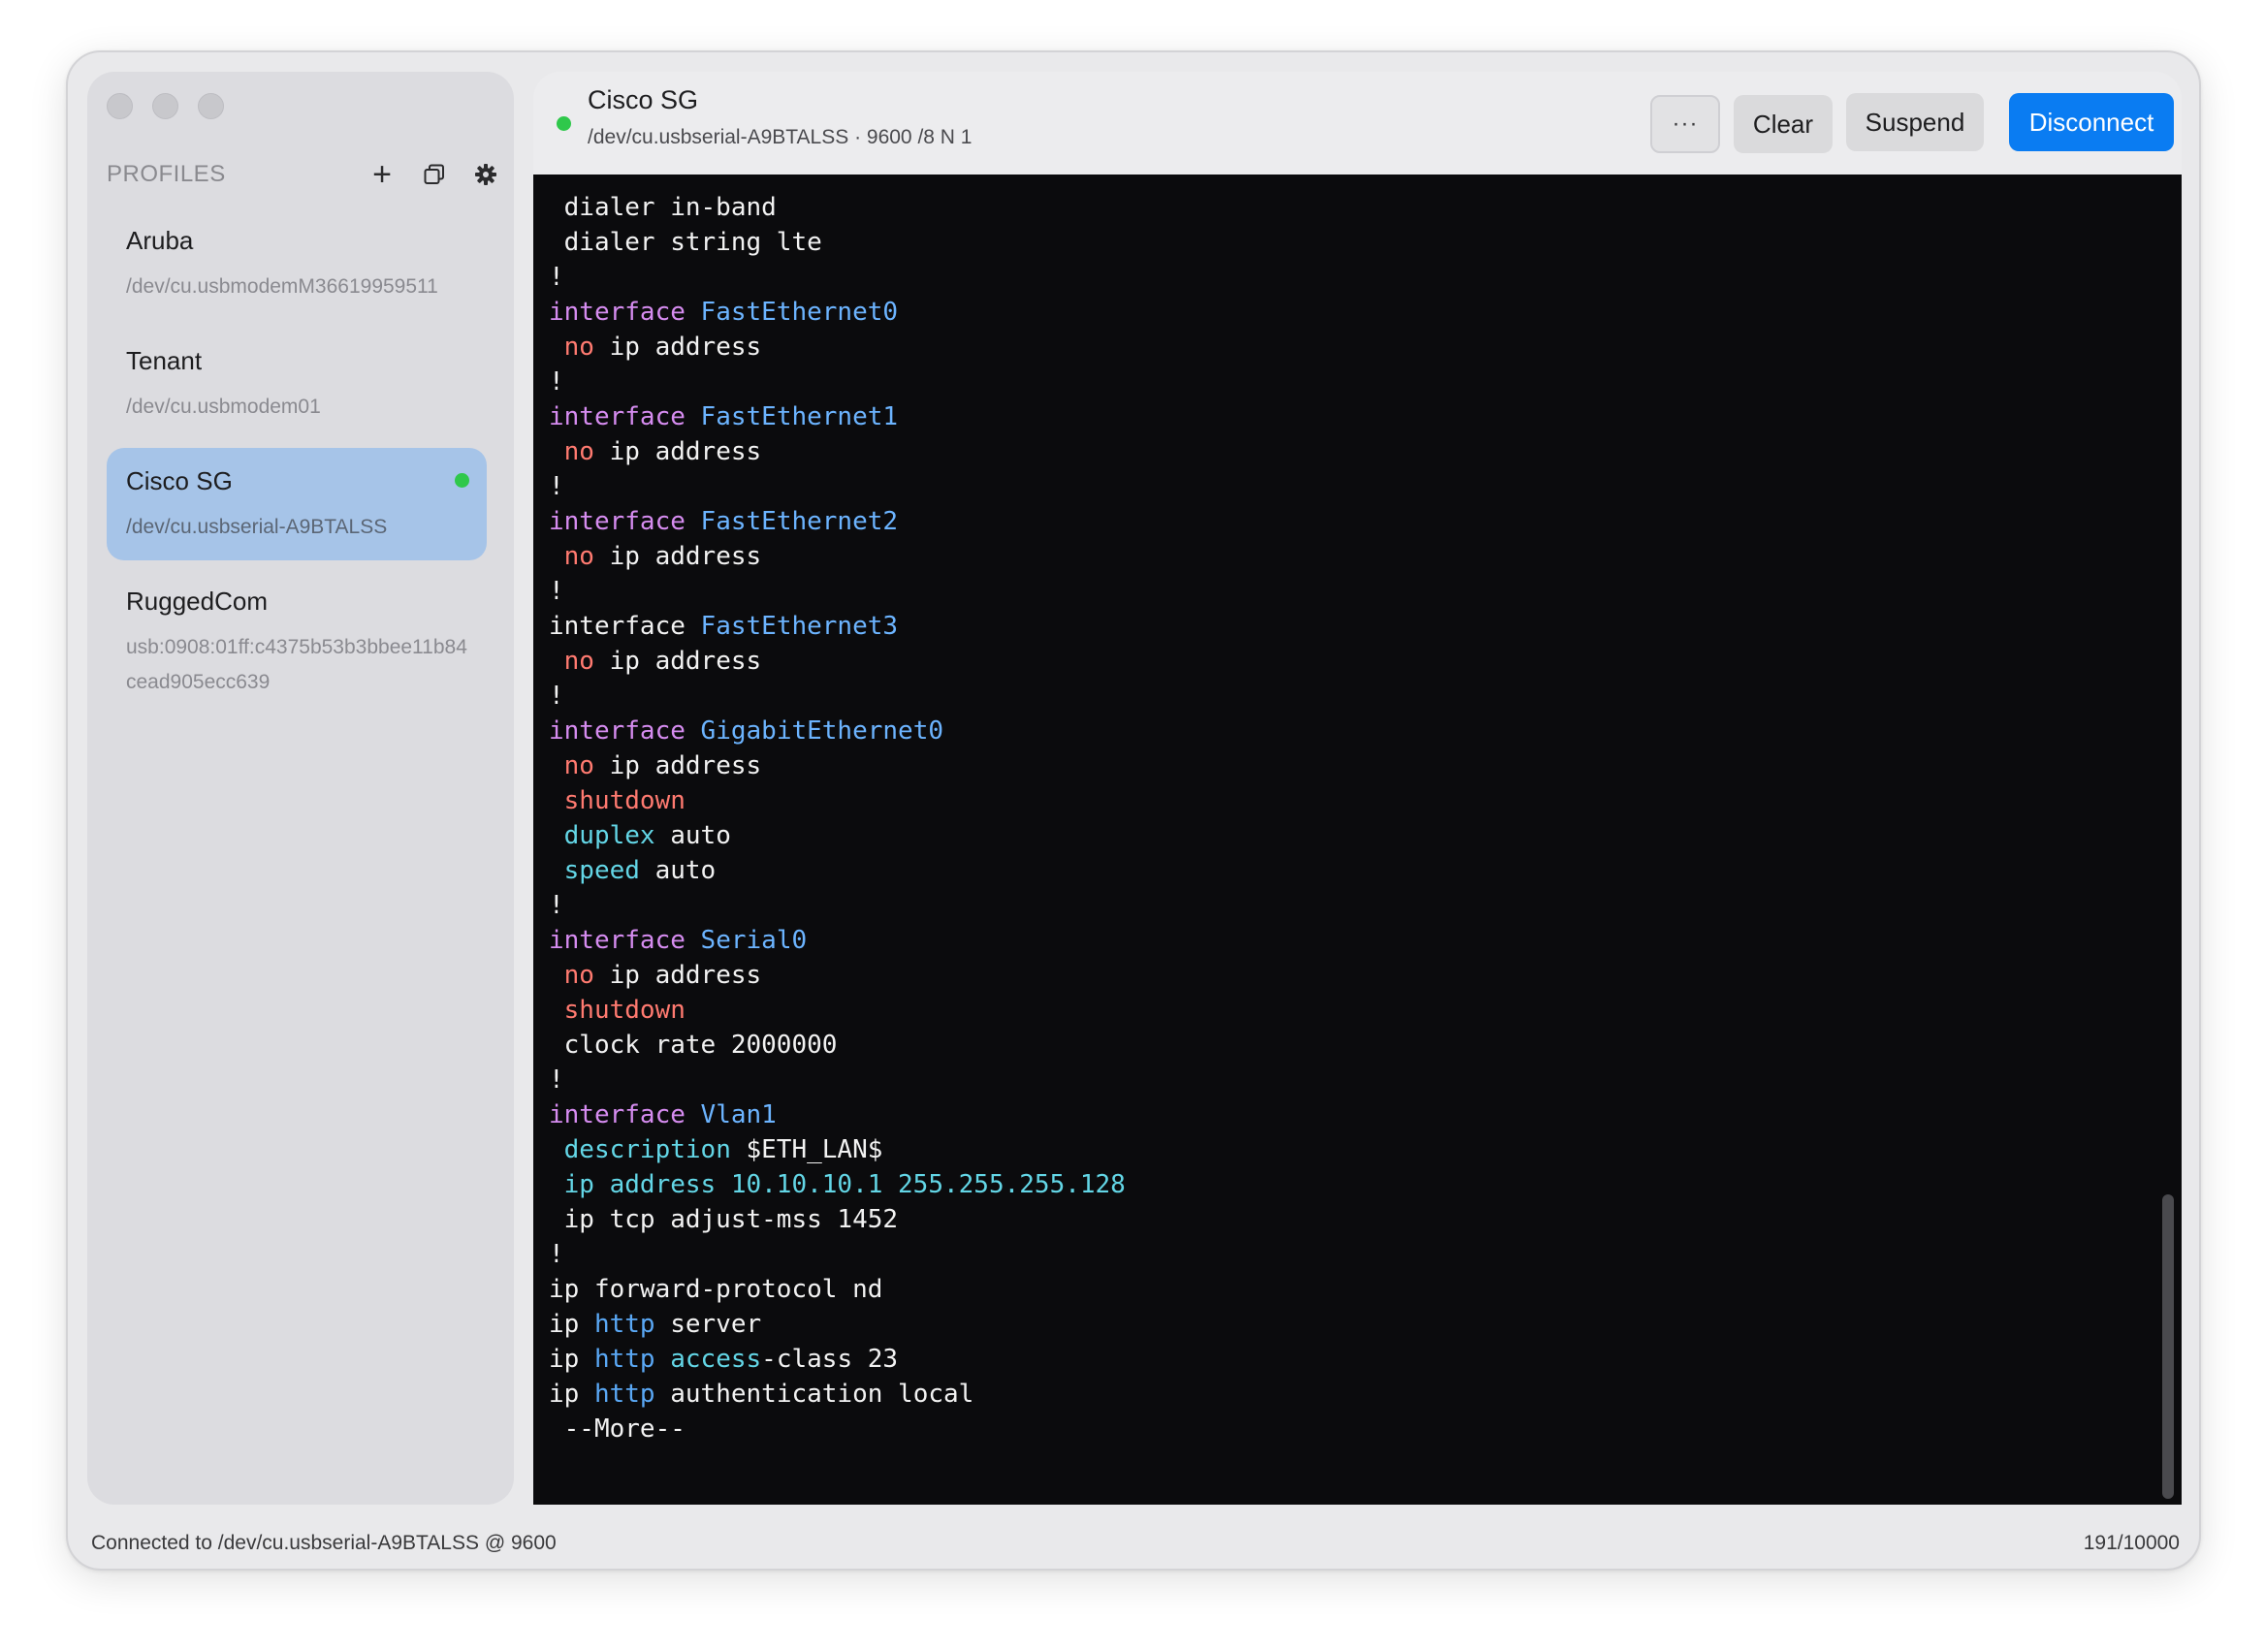 This screenshot has height=1652, width=2265. I want to click on terminal-token: dialer string lte, so click(685, 243).